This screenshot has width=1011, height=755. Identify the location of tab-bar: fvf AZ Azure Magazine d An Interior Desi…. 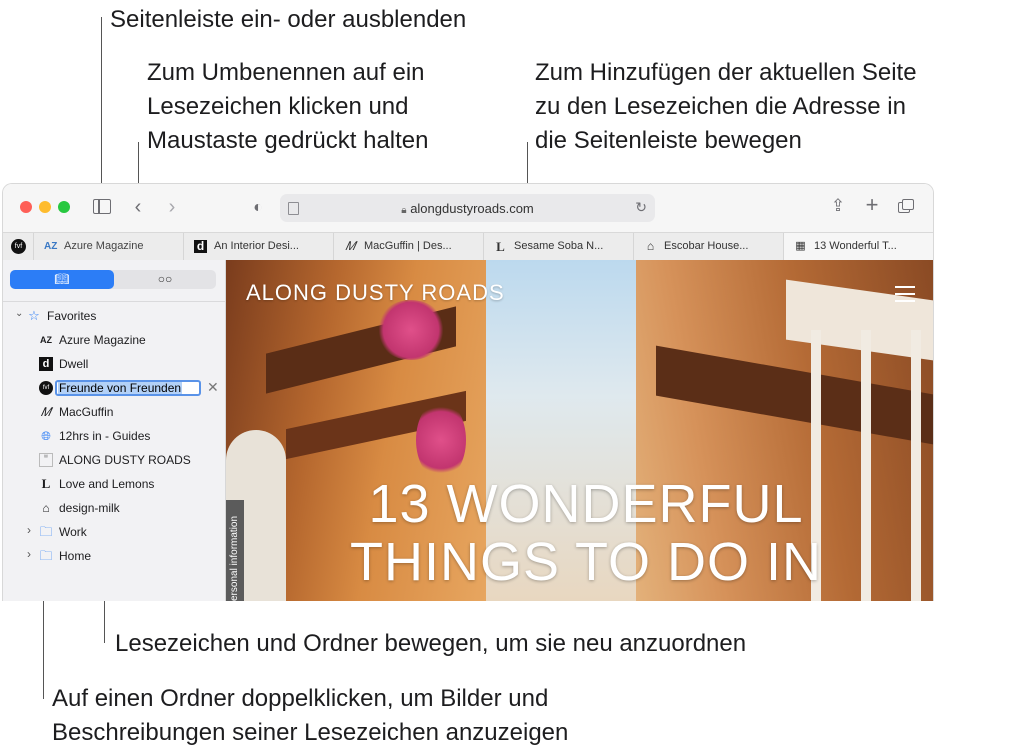
(468, 246).